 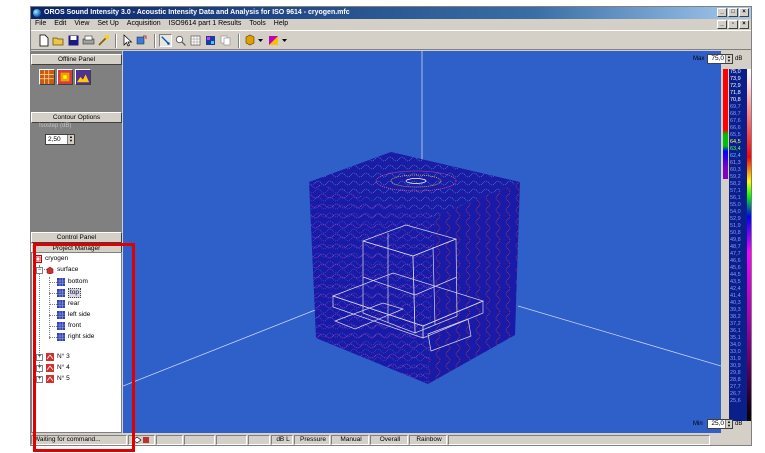 I want to click on palette-icon, so click(x=278, y=40).